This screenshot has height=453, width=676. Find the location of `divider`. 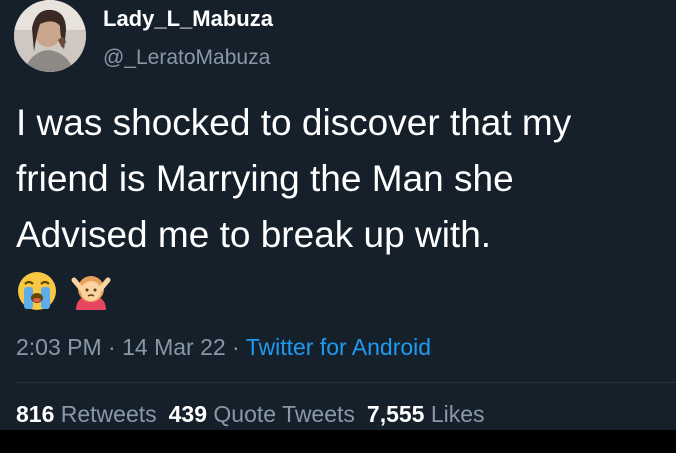

divider is located at coordinates (346, 382).